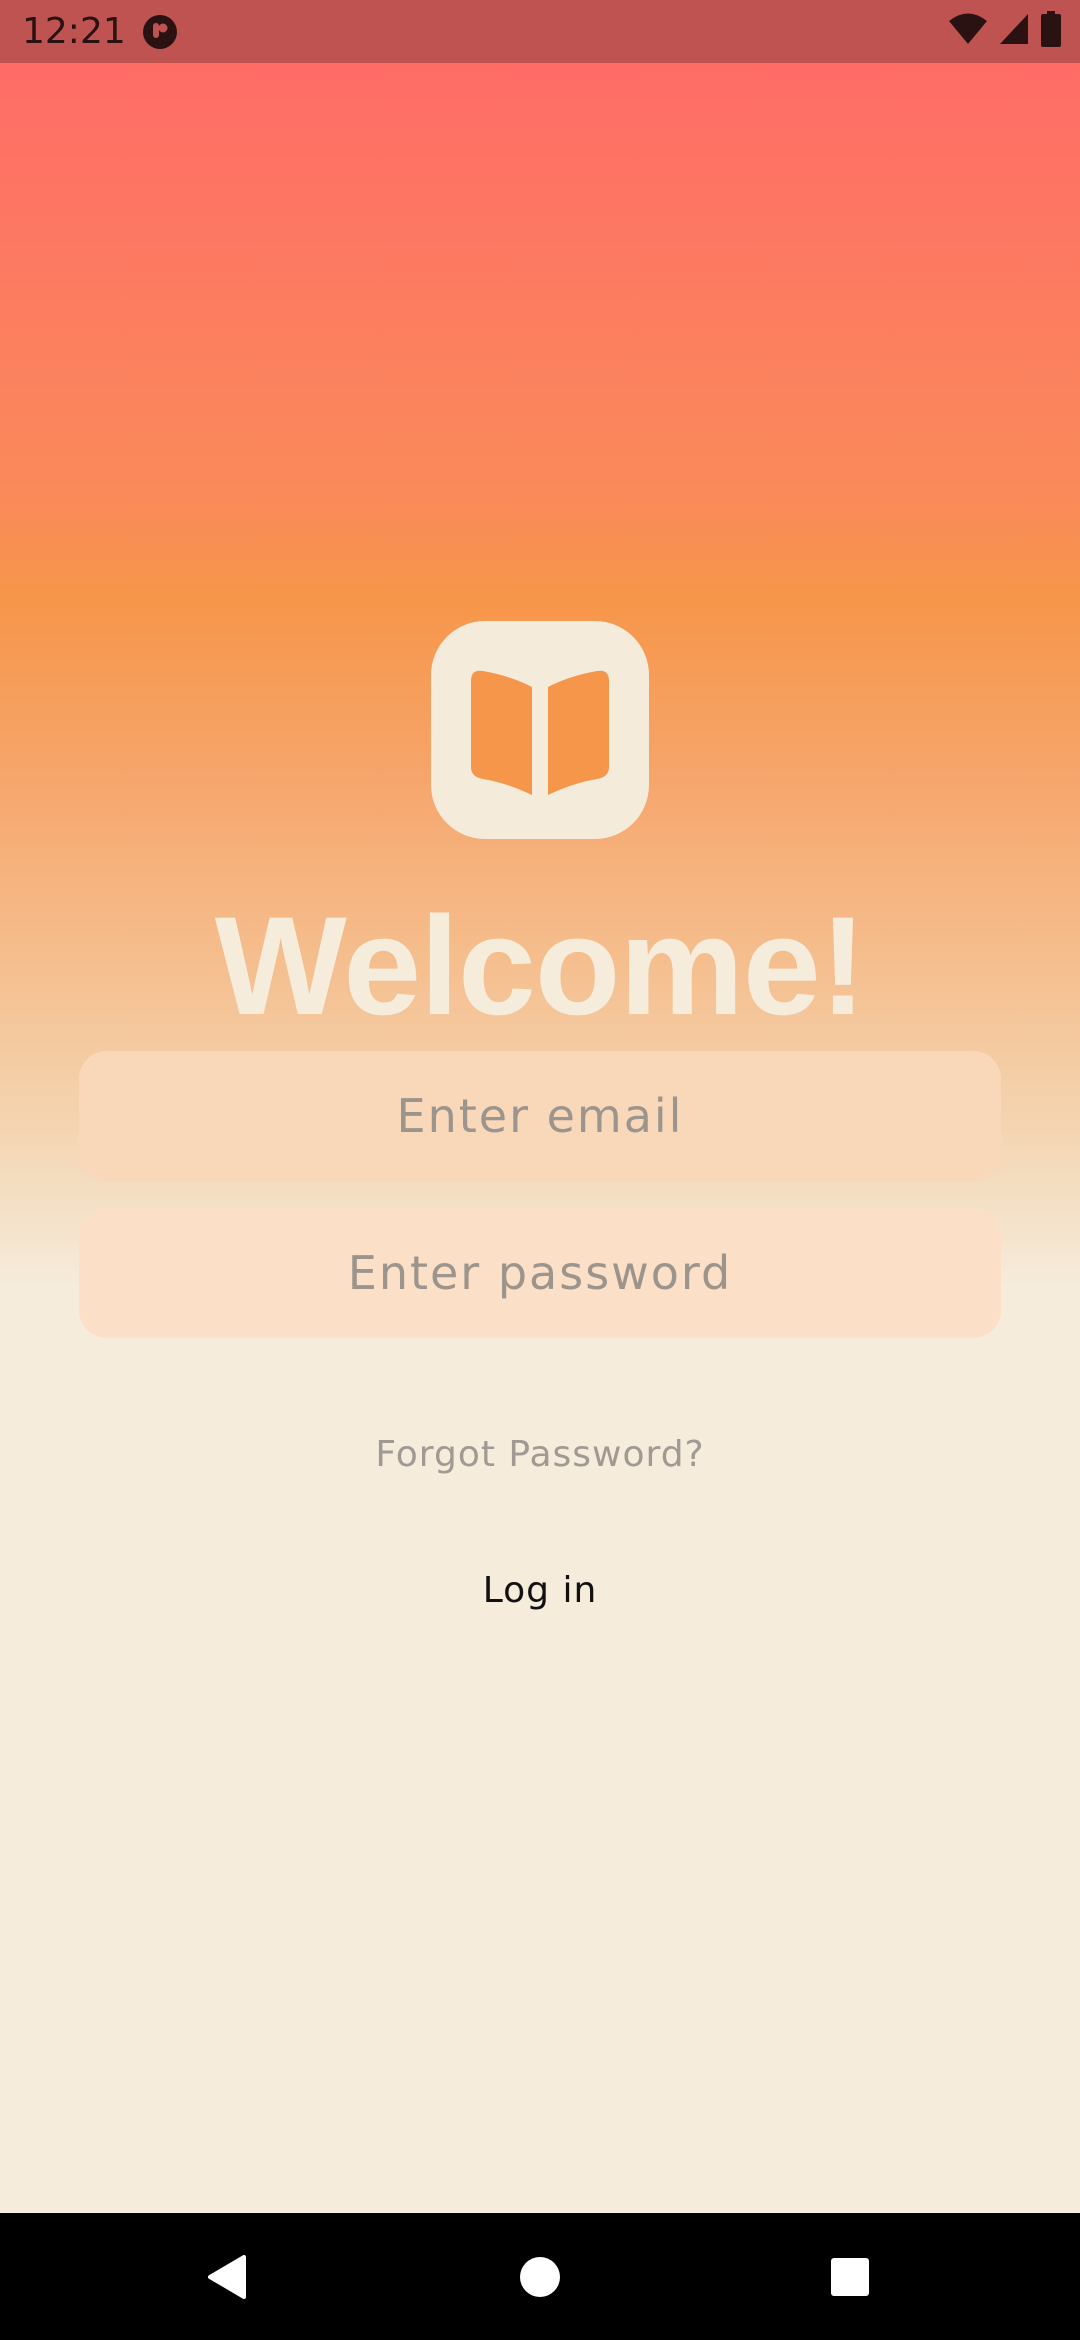 The height and width of the screenshot is (2340, 1080). I want to click on email-input, so click(540, 1116).